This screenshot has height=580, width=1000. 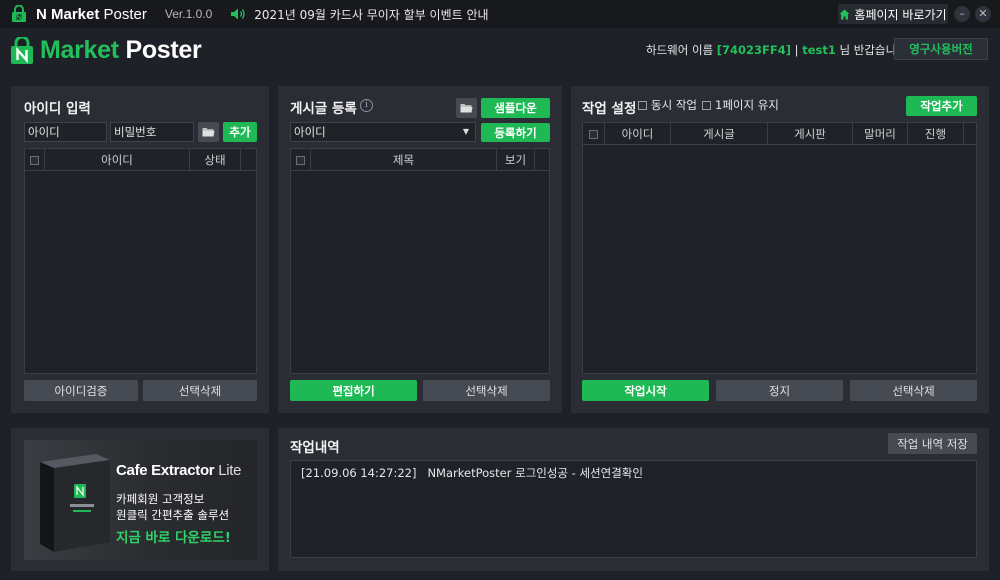 I want to click on app-name-bold: N Market, so click(x=68, y=14).